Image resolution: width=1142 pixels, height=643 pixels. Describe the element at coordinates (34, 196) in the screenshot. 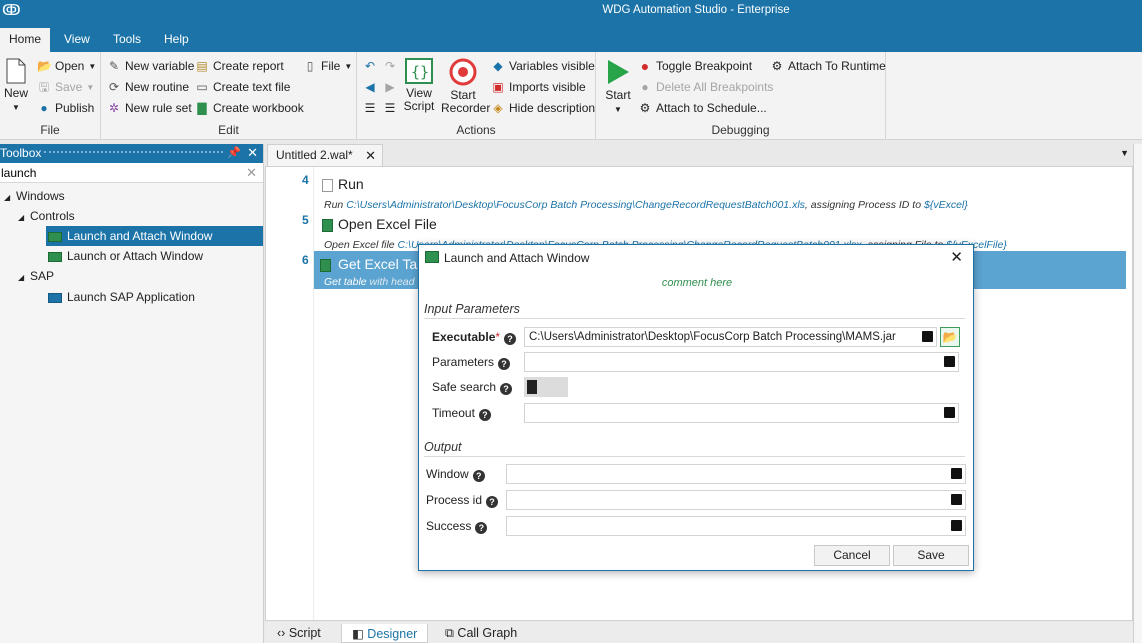

I see `tree-windows: ◢ Windows` at that location.